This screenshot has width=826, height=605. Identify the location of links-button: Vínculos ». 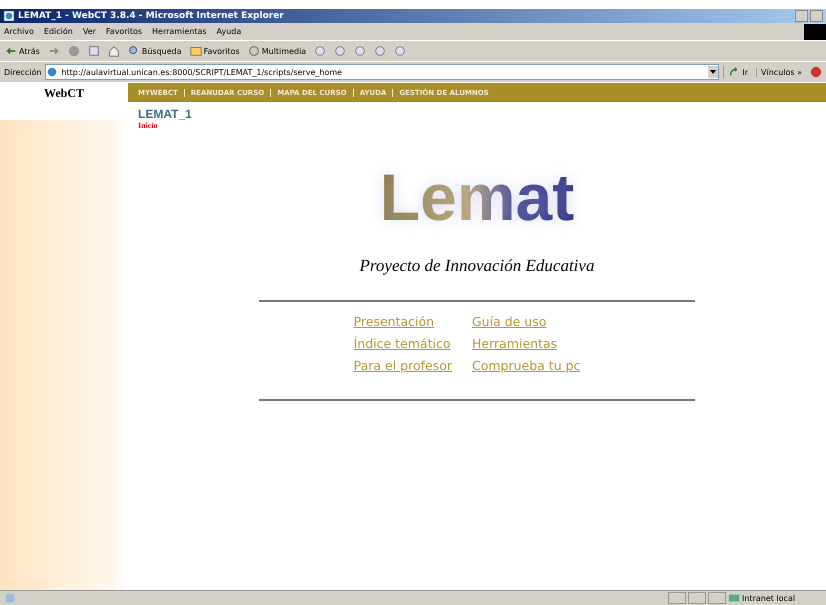
(781, 72).